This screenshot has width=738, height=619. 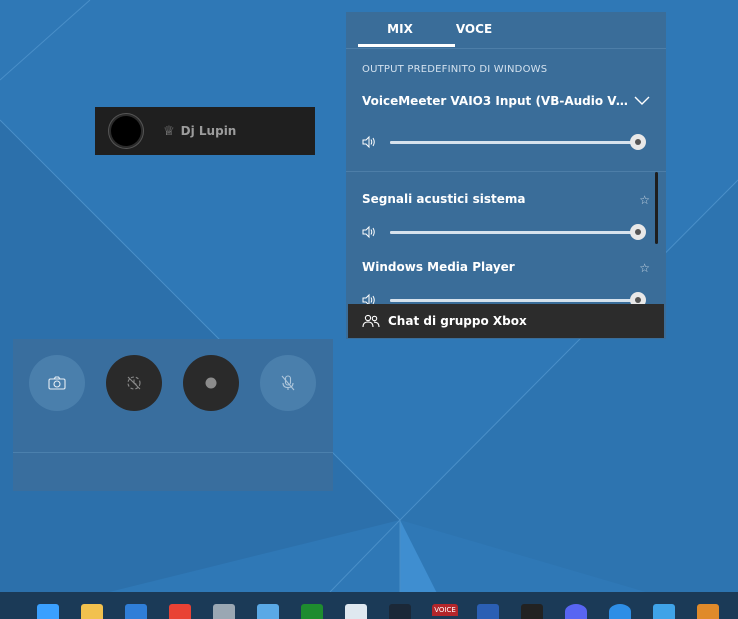 I want to click on gamertag: Dj Lupin, so click(x=208, y=131).